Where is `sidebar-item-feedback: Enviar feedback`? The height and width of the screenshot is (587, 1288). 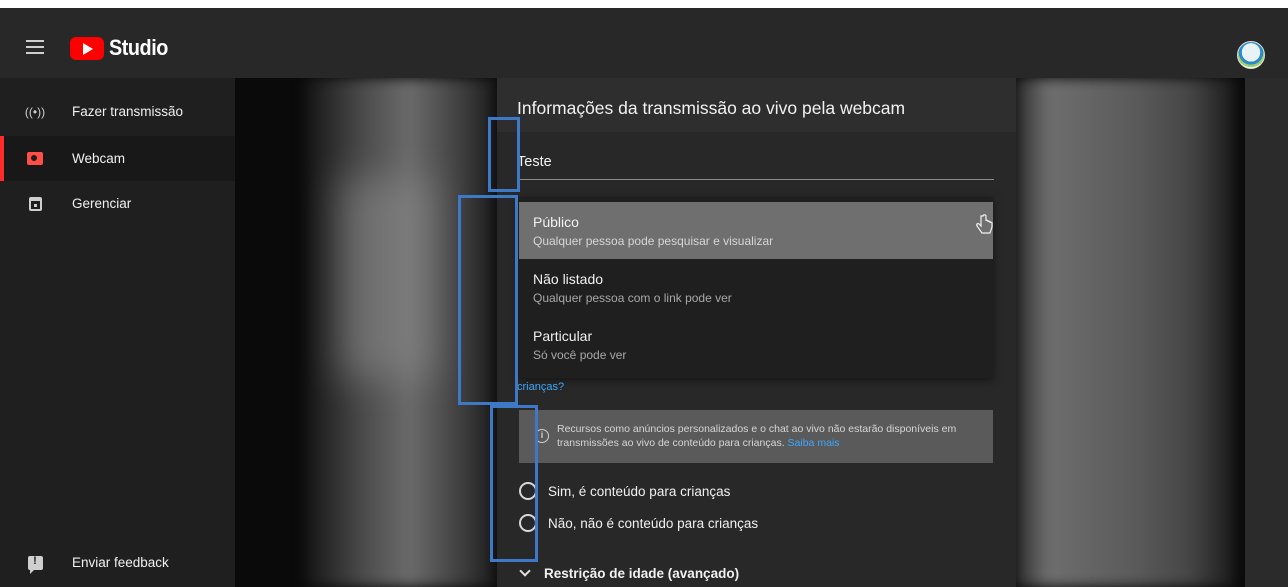
sidebar-item-feedback: Enviar feedback is located at coordinates (117, 562).